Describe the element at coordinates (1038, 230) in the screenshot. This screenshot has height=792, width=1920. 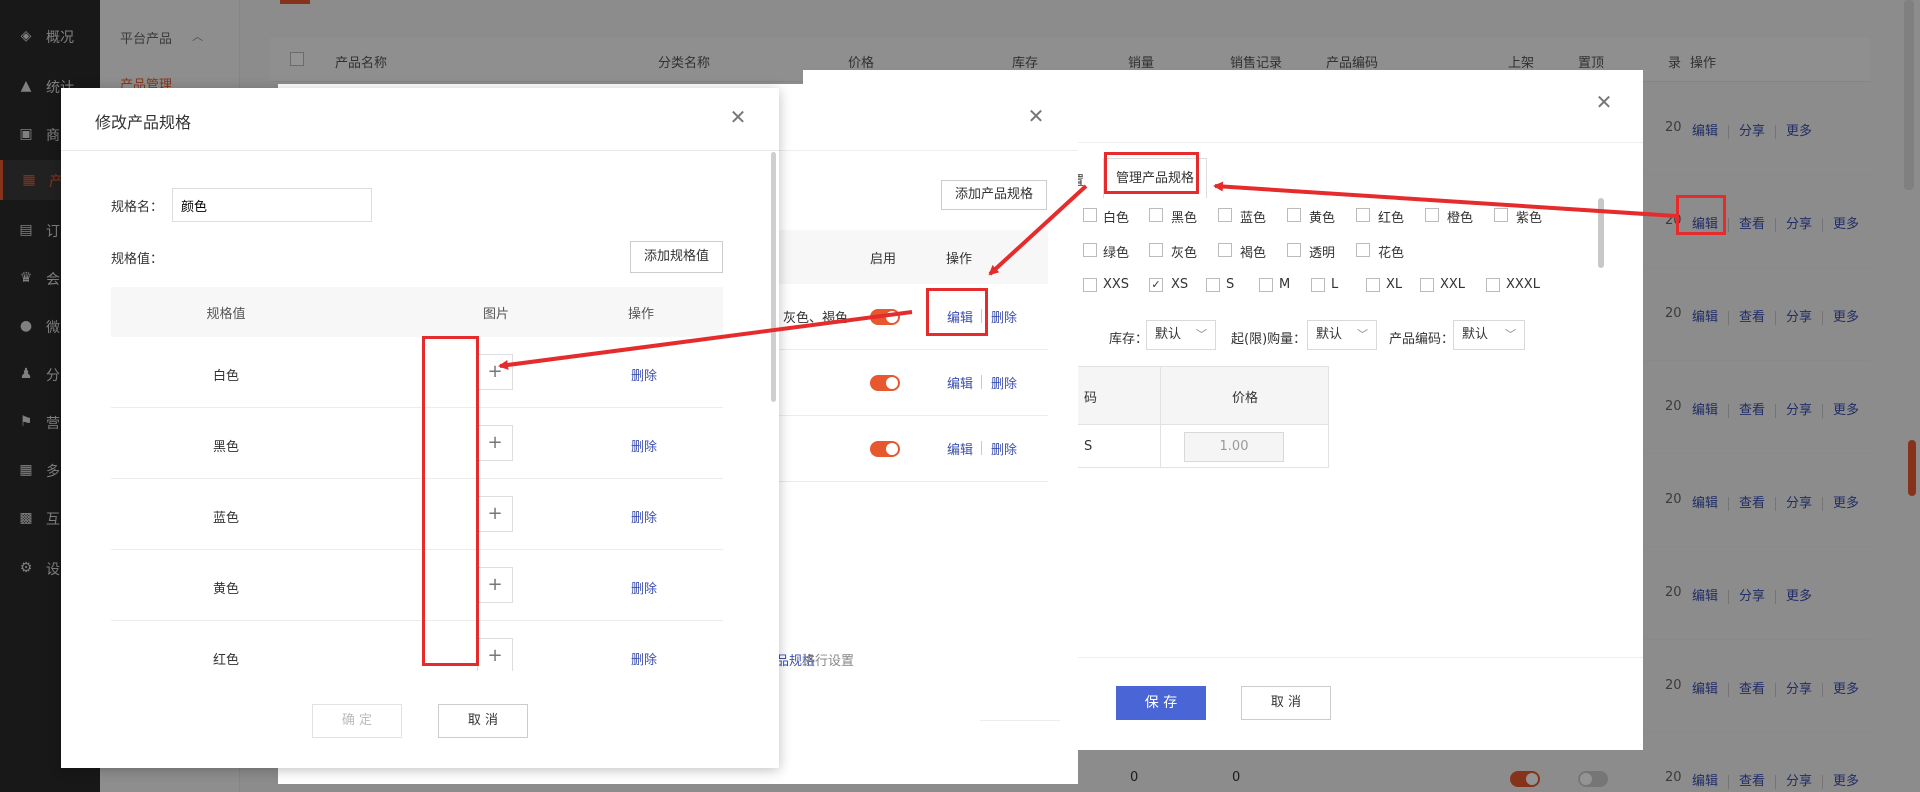
I see `arrow-to-spec-edit` at that location.